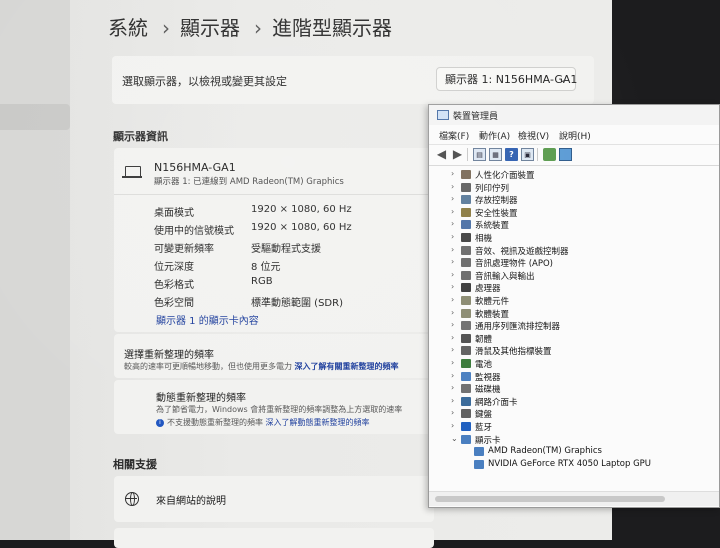 This screenshot has height=548, width=720. I want to click on prop-value: RGB, so click(262, 281).